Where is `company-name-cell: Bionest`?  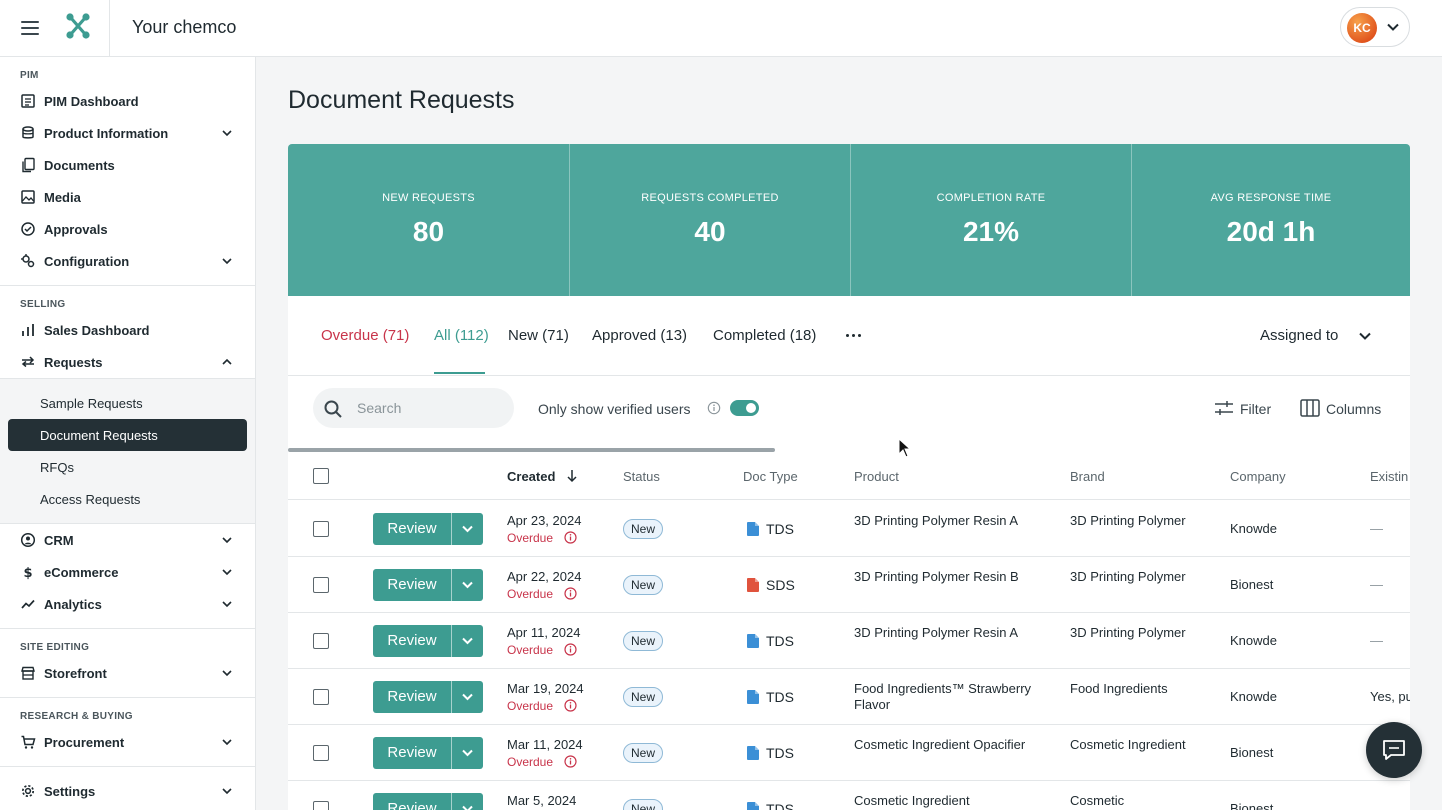 company-name-cell: Bionest is located at coordinates (1252, 752).